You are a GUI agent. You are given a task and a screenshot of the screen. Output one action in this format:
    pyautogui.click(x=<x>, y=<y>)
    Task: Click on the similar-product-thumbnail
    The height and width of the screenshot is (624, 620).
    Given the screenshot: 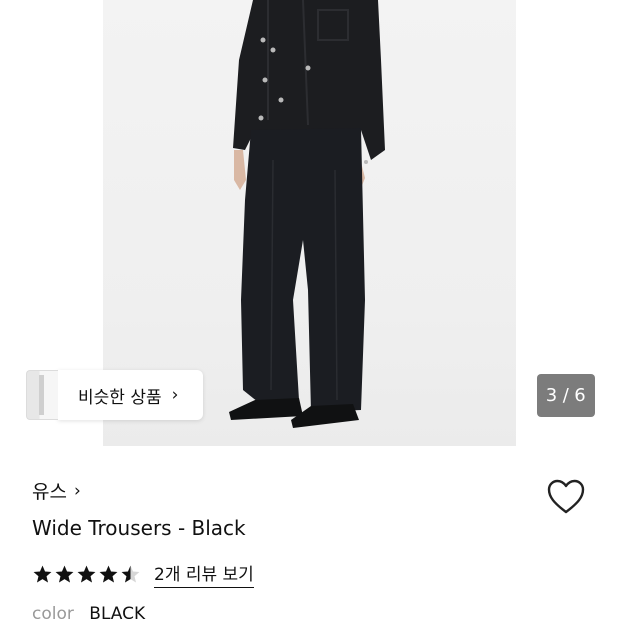 What is the action you would take?
    pyautogui.click(x=42, y=395)
    